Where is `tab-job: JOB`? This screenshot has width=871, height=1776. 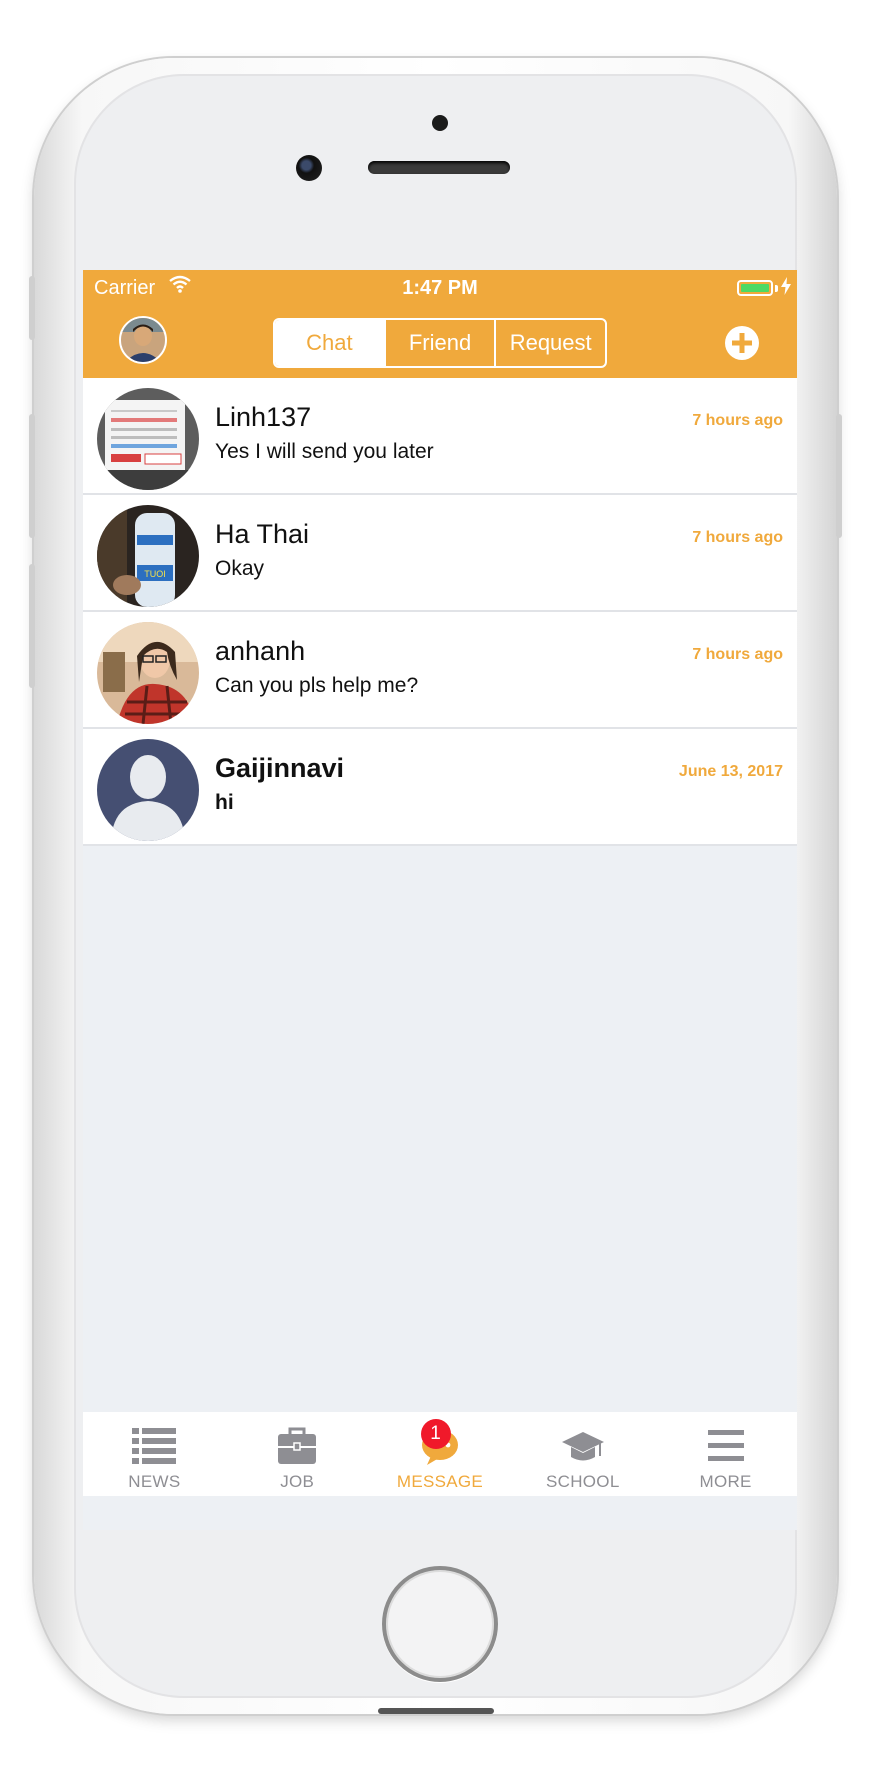
tab-job: JOB is located at coordinates (297, 1454).